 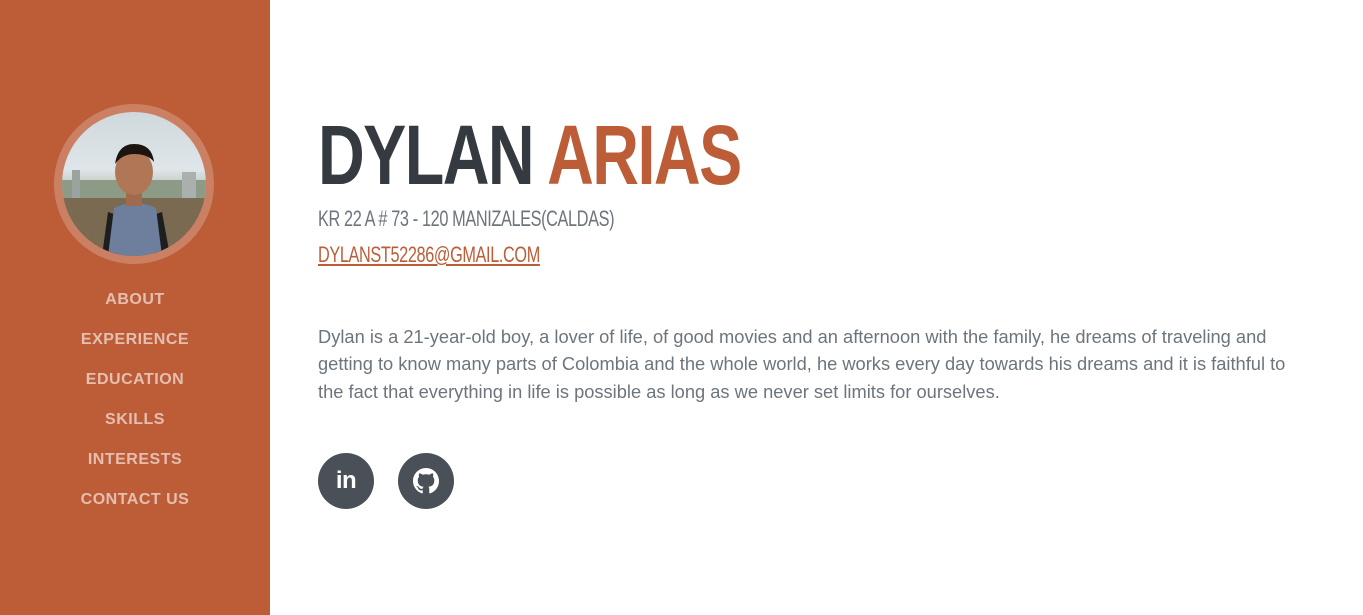 What do you see at coordinates (134, 200) in the screenshot?
I see `person-photo-illustration` at bounding box center [134, 200].